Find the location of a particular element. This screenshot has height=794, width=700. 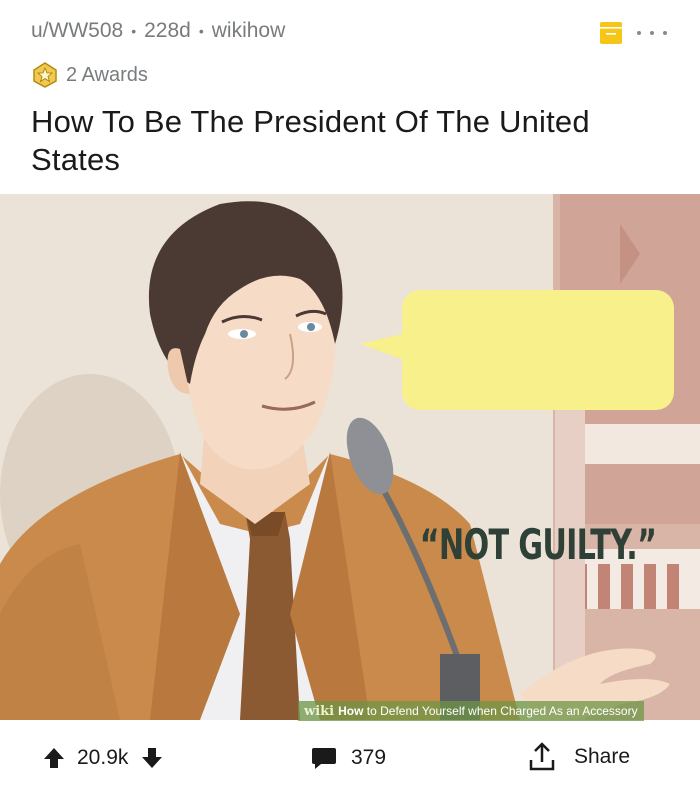

awards-label: 2 Awards is located at coordinates (107, 74).